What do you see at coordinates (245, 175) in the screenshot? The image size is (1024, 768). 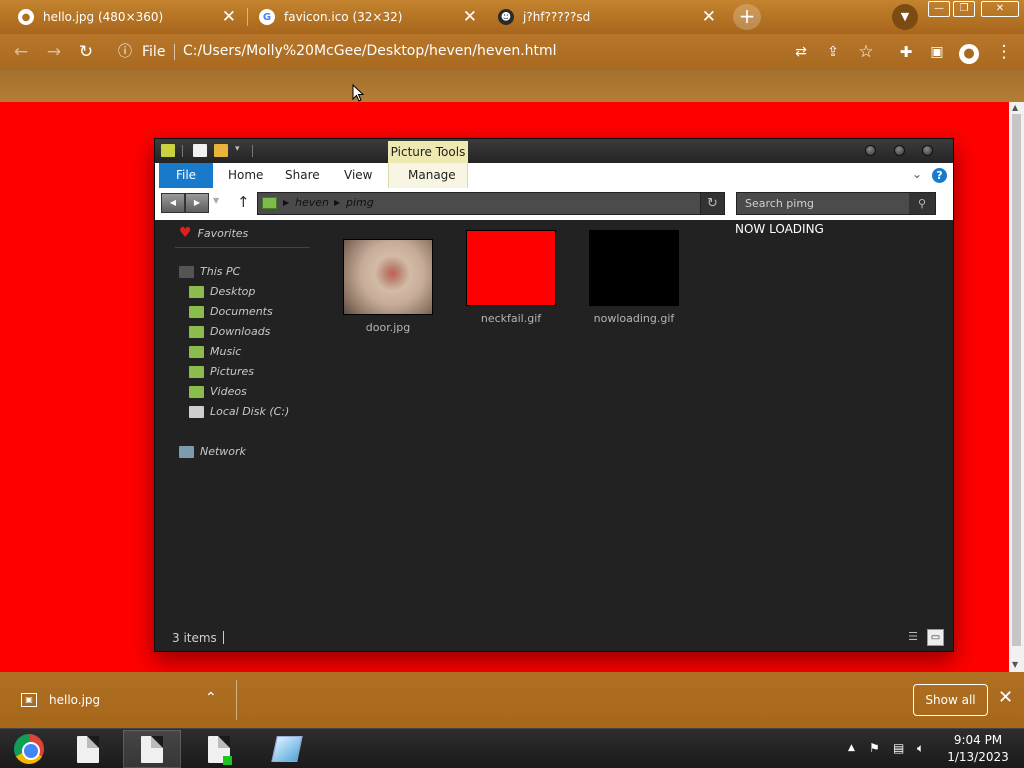 I see `ribbon-tab-home: Home` at bounding box center [245, 175].